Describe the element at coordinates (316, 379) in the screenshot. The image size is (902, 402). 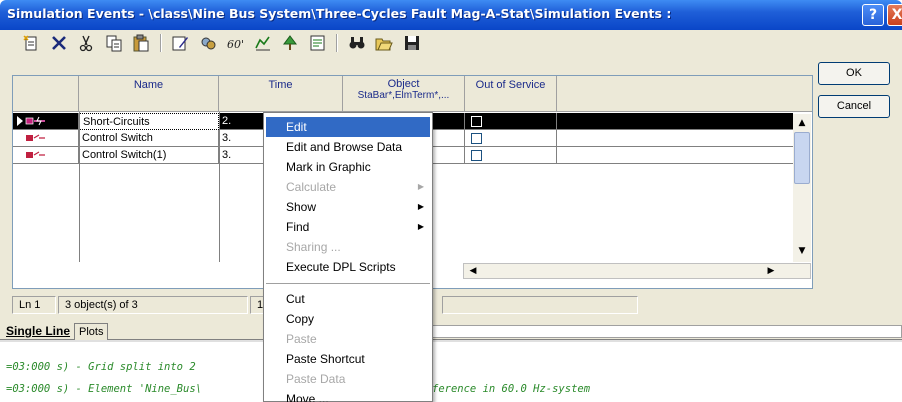
I see `menu-item-label: Paste Data` at that location.